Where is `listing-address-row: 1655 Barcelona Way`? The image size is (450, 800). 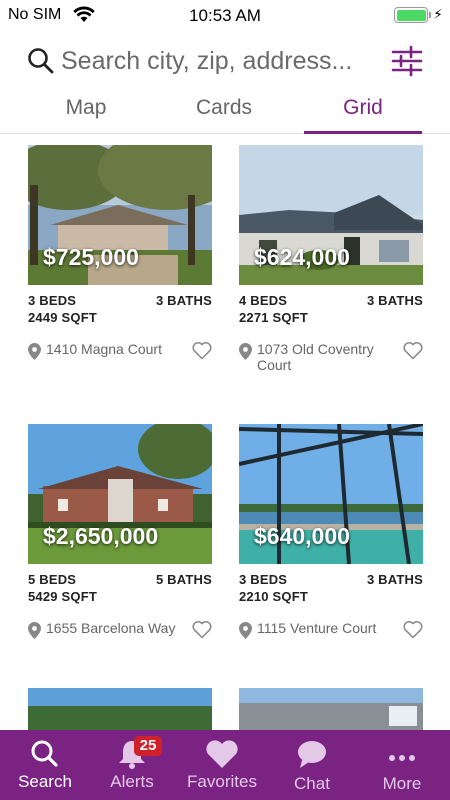 listing-address-row: 1655 Barcelona Way is located at coordinates (120, 634).